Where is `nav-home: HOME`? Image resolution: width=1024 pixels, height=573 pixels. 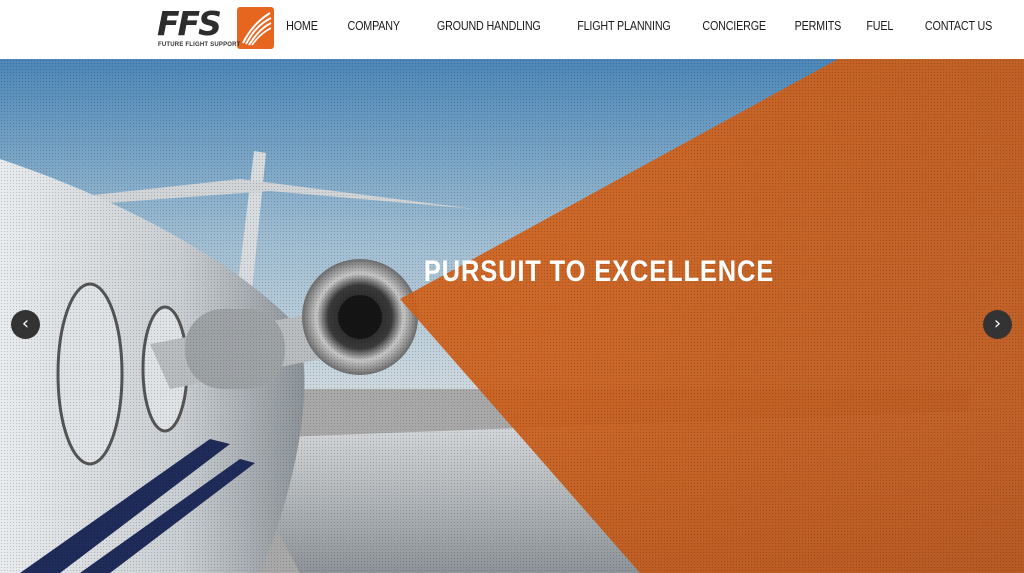
nav-home: HOME is located at coordinates (302, 26).